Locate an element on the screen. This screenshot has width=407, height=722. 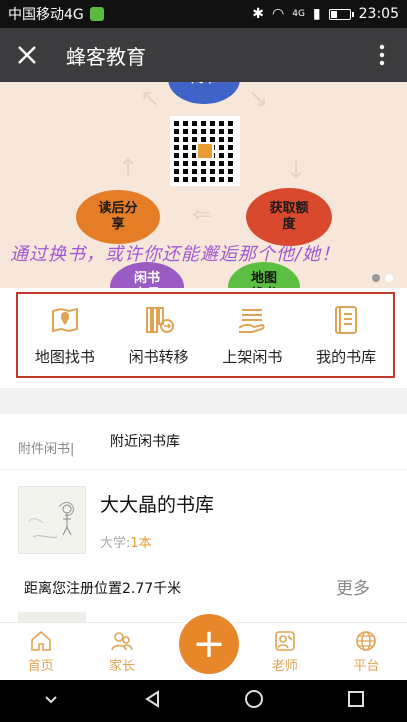
title-bar: 蜂客教育 is located at coordinates (203, 55).